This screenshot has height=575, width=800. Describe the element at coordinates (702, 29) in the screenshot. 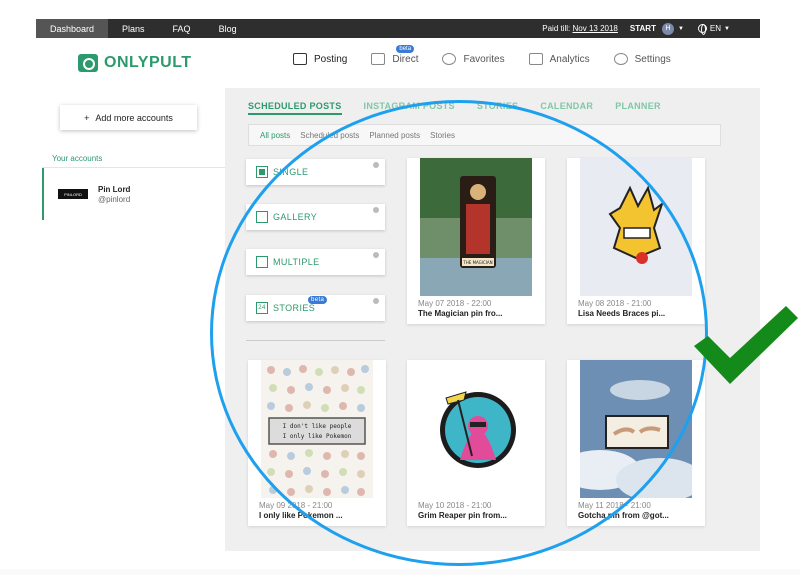

I see `globe-icon` at that location.